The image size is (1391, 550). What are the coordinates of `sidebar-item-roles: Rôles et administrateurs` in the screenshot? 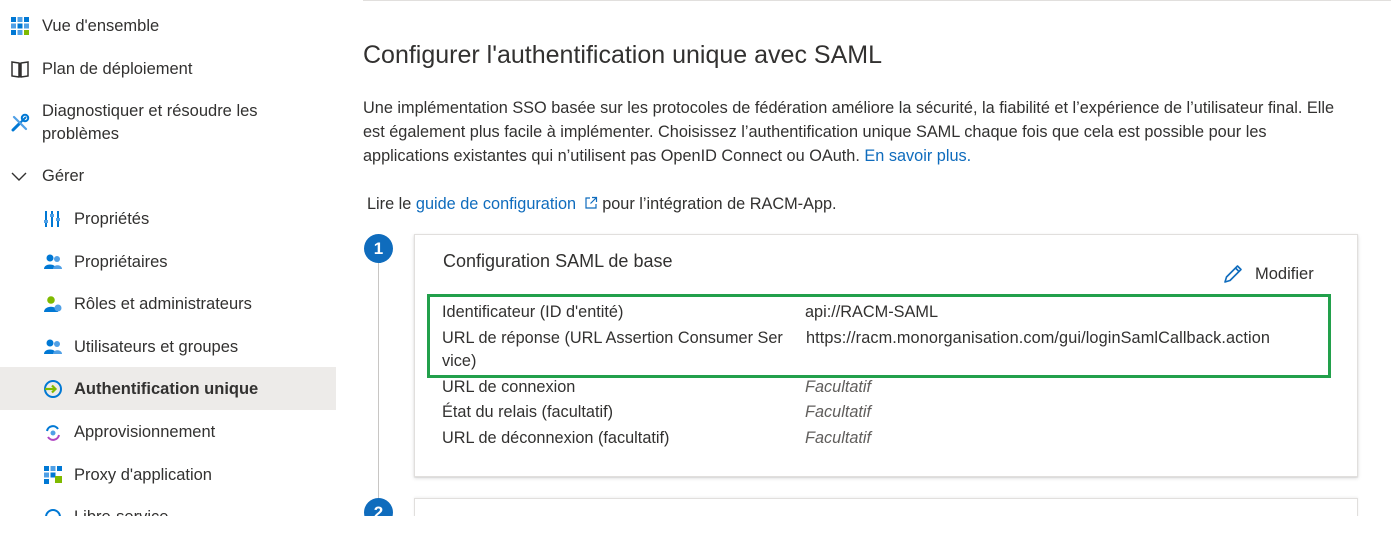 It's located at (168, 304).